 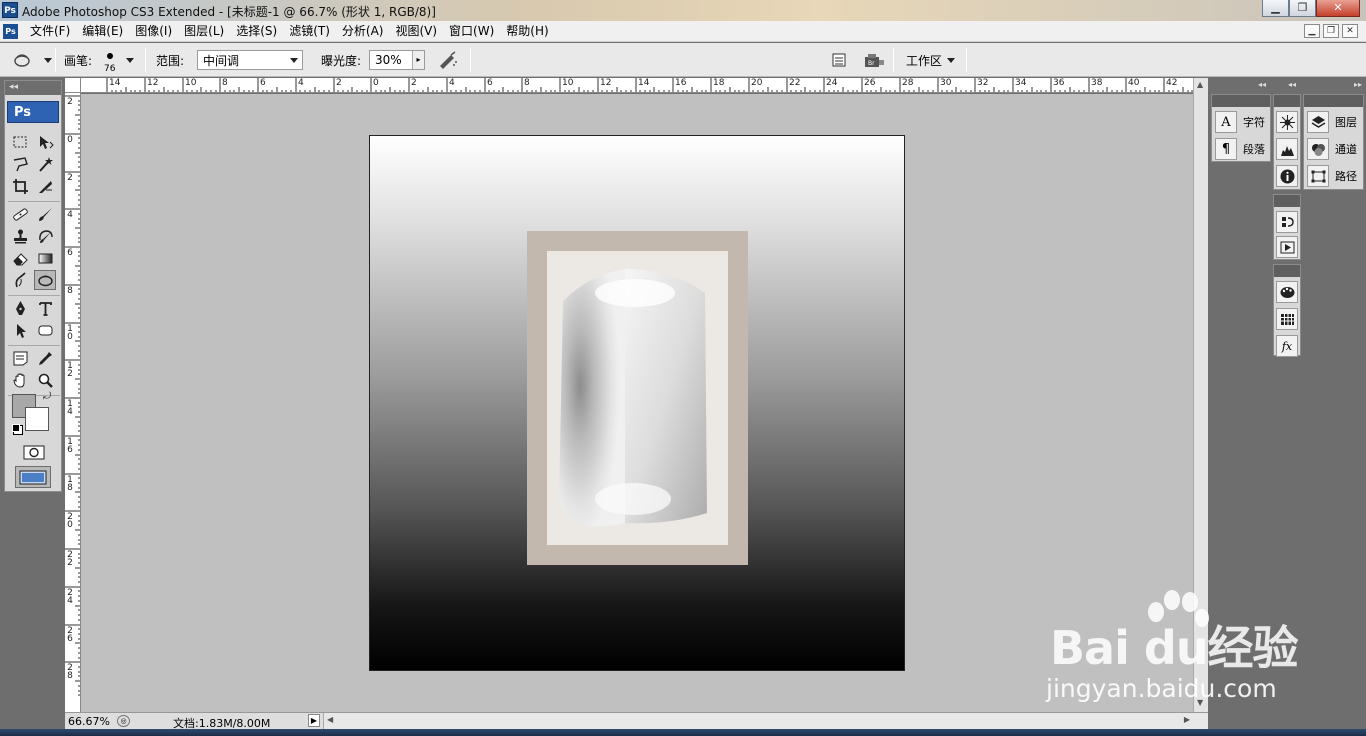 What do you see at coordinates (45, 164) in the screenshot?
I see `magic-wand-tool` at bounding box center [45, 164].